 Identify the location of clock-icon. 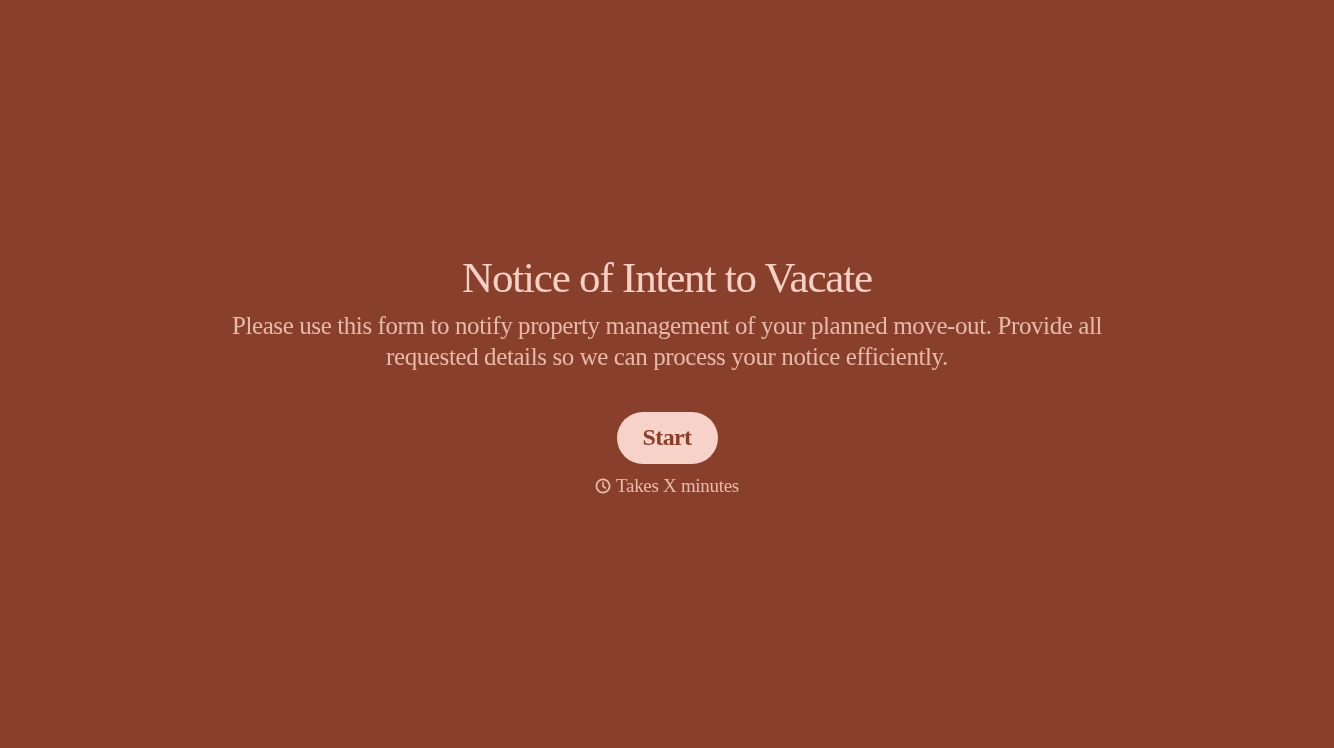
(603, 485).